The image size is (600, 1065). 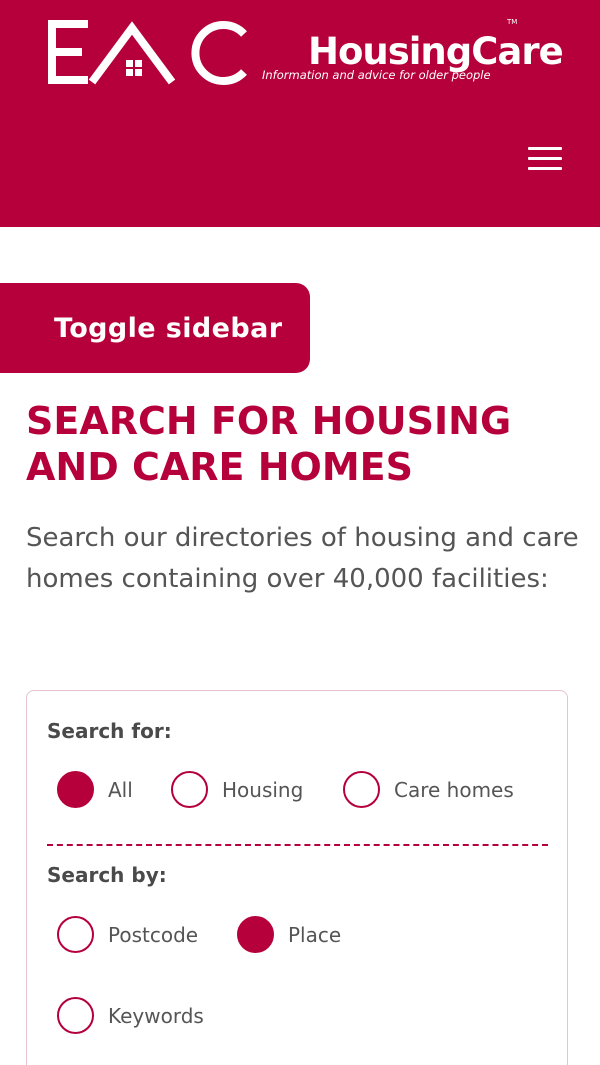 I want to click on radio-label: Place, so click(x=315, y=934).